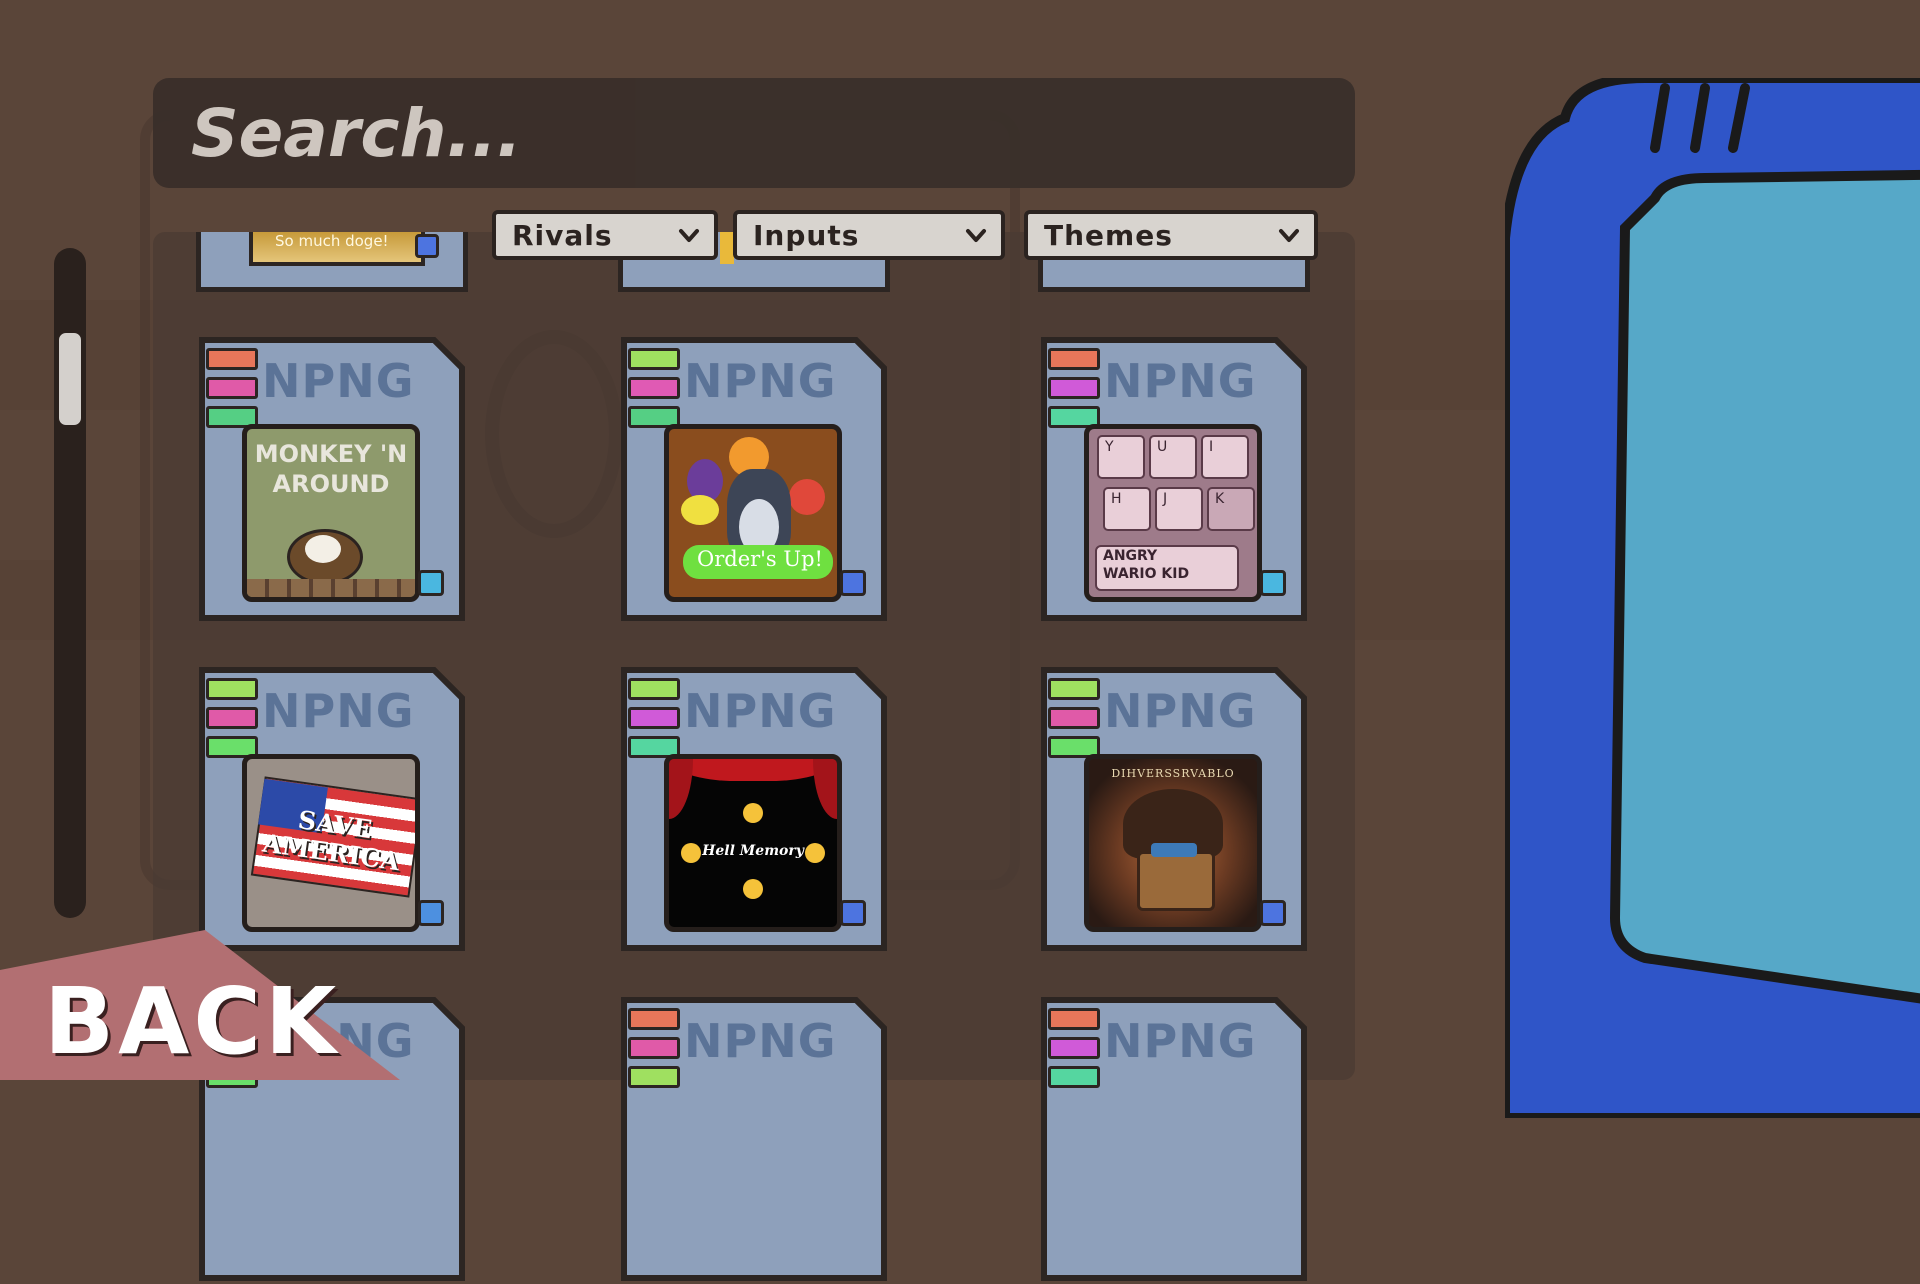  What do you see at coordinates (1173, 773) in the screenshot?
I see `thumb-title: DIHVERSSRVABLO` at bounding box center [1173, 773].